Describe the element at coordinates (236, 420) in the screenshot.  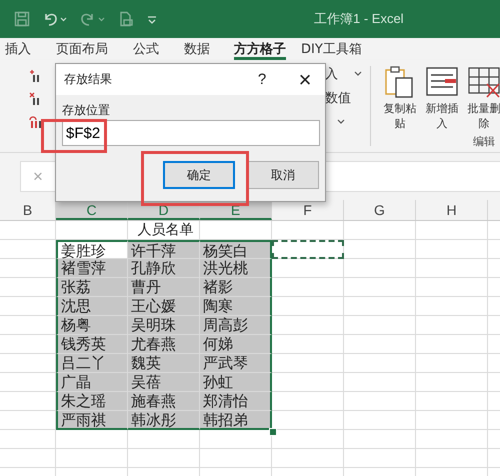
I see `table-cell: 韩招弟` at that location.